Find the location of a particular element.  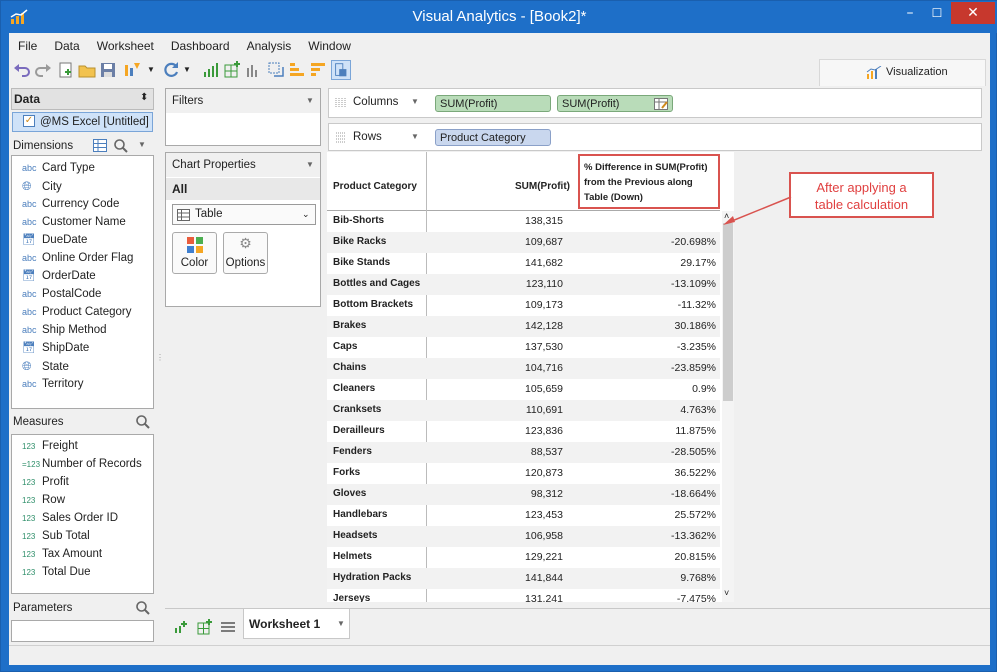

refresh-icon is located at coordinates (171, 70).